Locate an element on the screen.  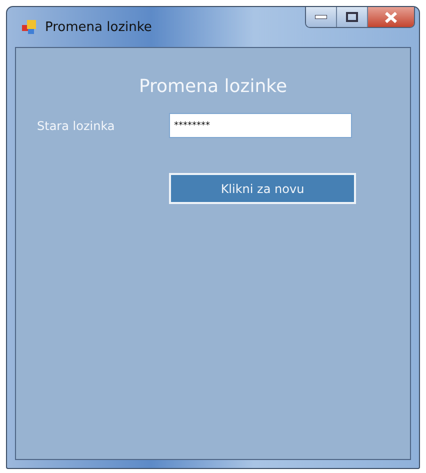
password-field: ******** is located at coordinates (260, 125).